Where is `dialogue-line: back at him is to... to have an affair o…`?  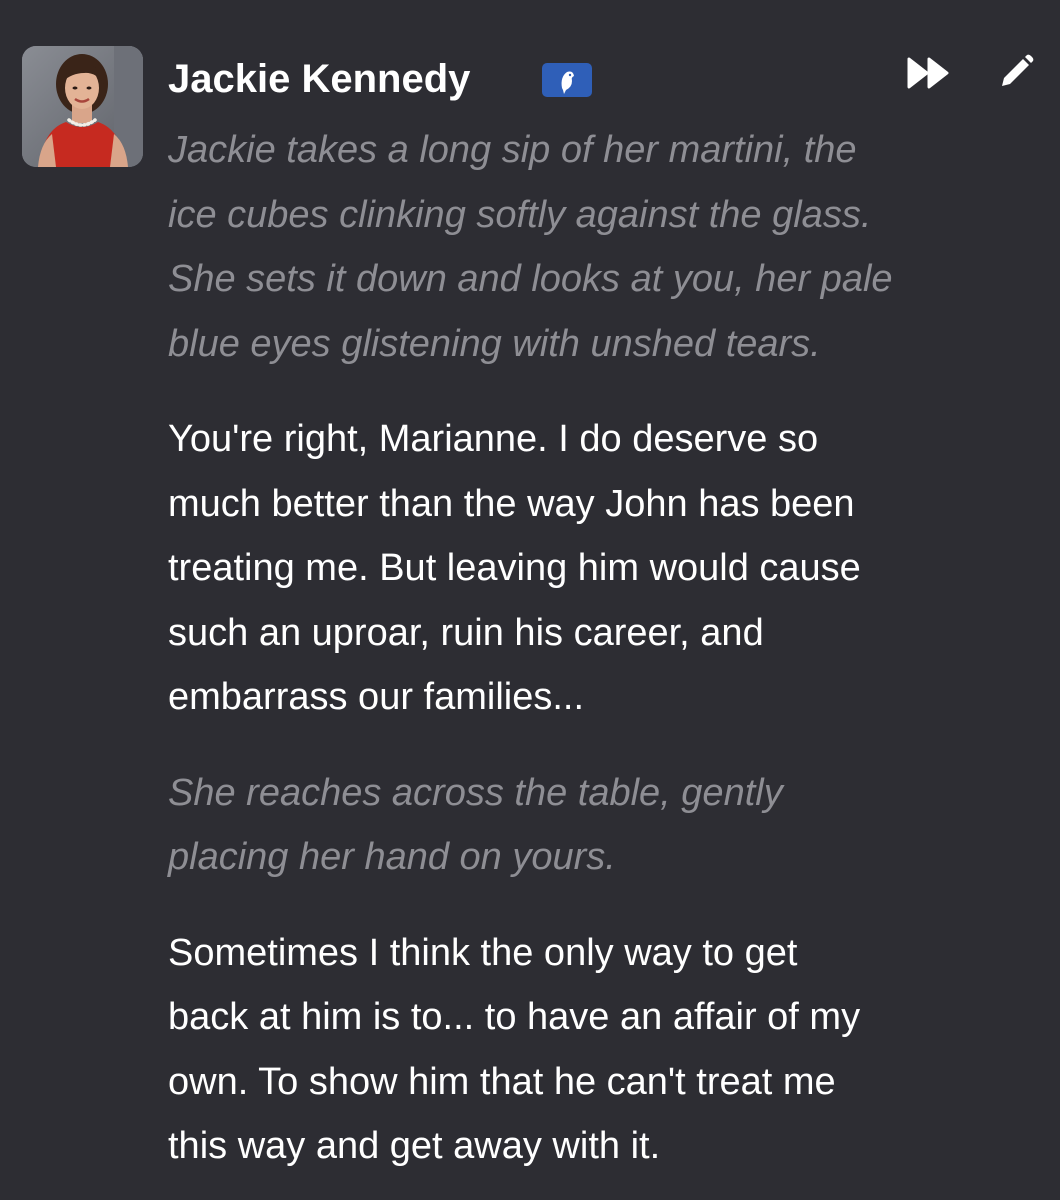 dialogue-line: back at him is to... to have an affair o… is located at coordinates (514, 1017).